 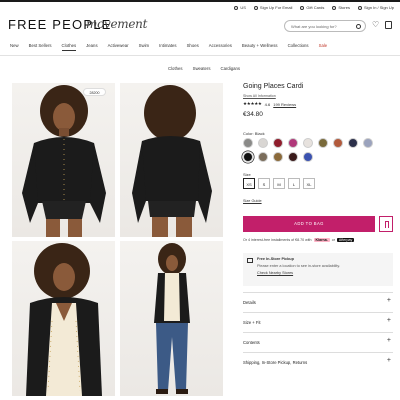 I want to click on size-option: XS, so click(x=249, y=183).